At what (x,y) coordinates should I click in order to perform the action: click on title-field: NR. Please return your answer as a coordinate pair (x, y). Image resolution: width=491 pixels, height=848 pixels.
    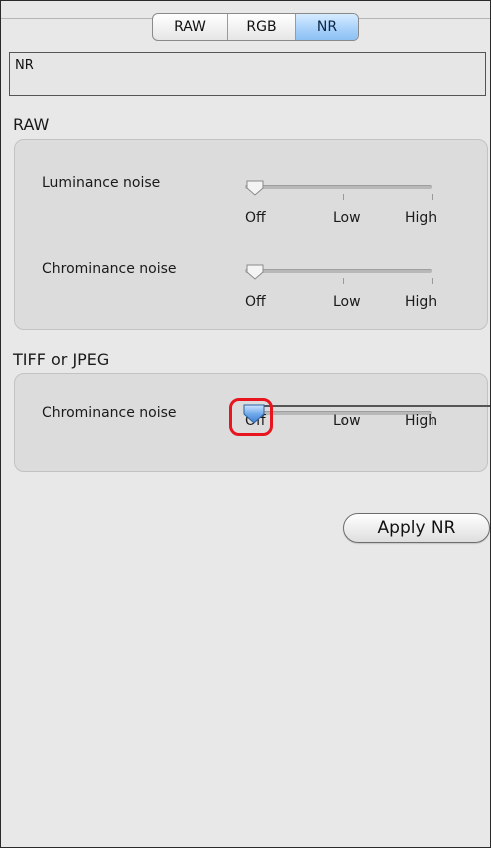
    Looking at the image, I should click on (247, 74).